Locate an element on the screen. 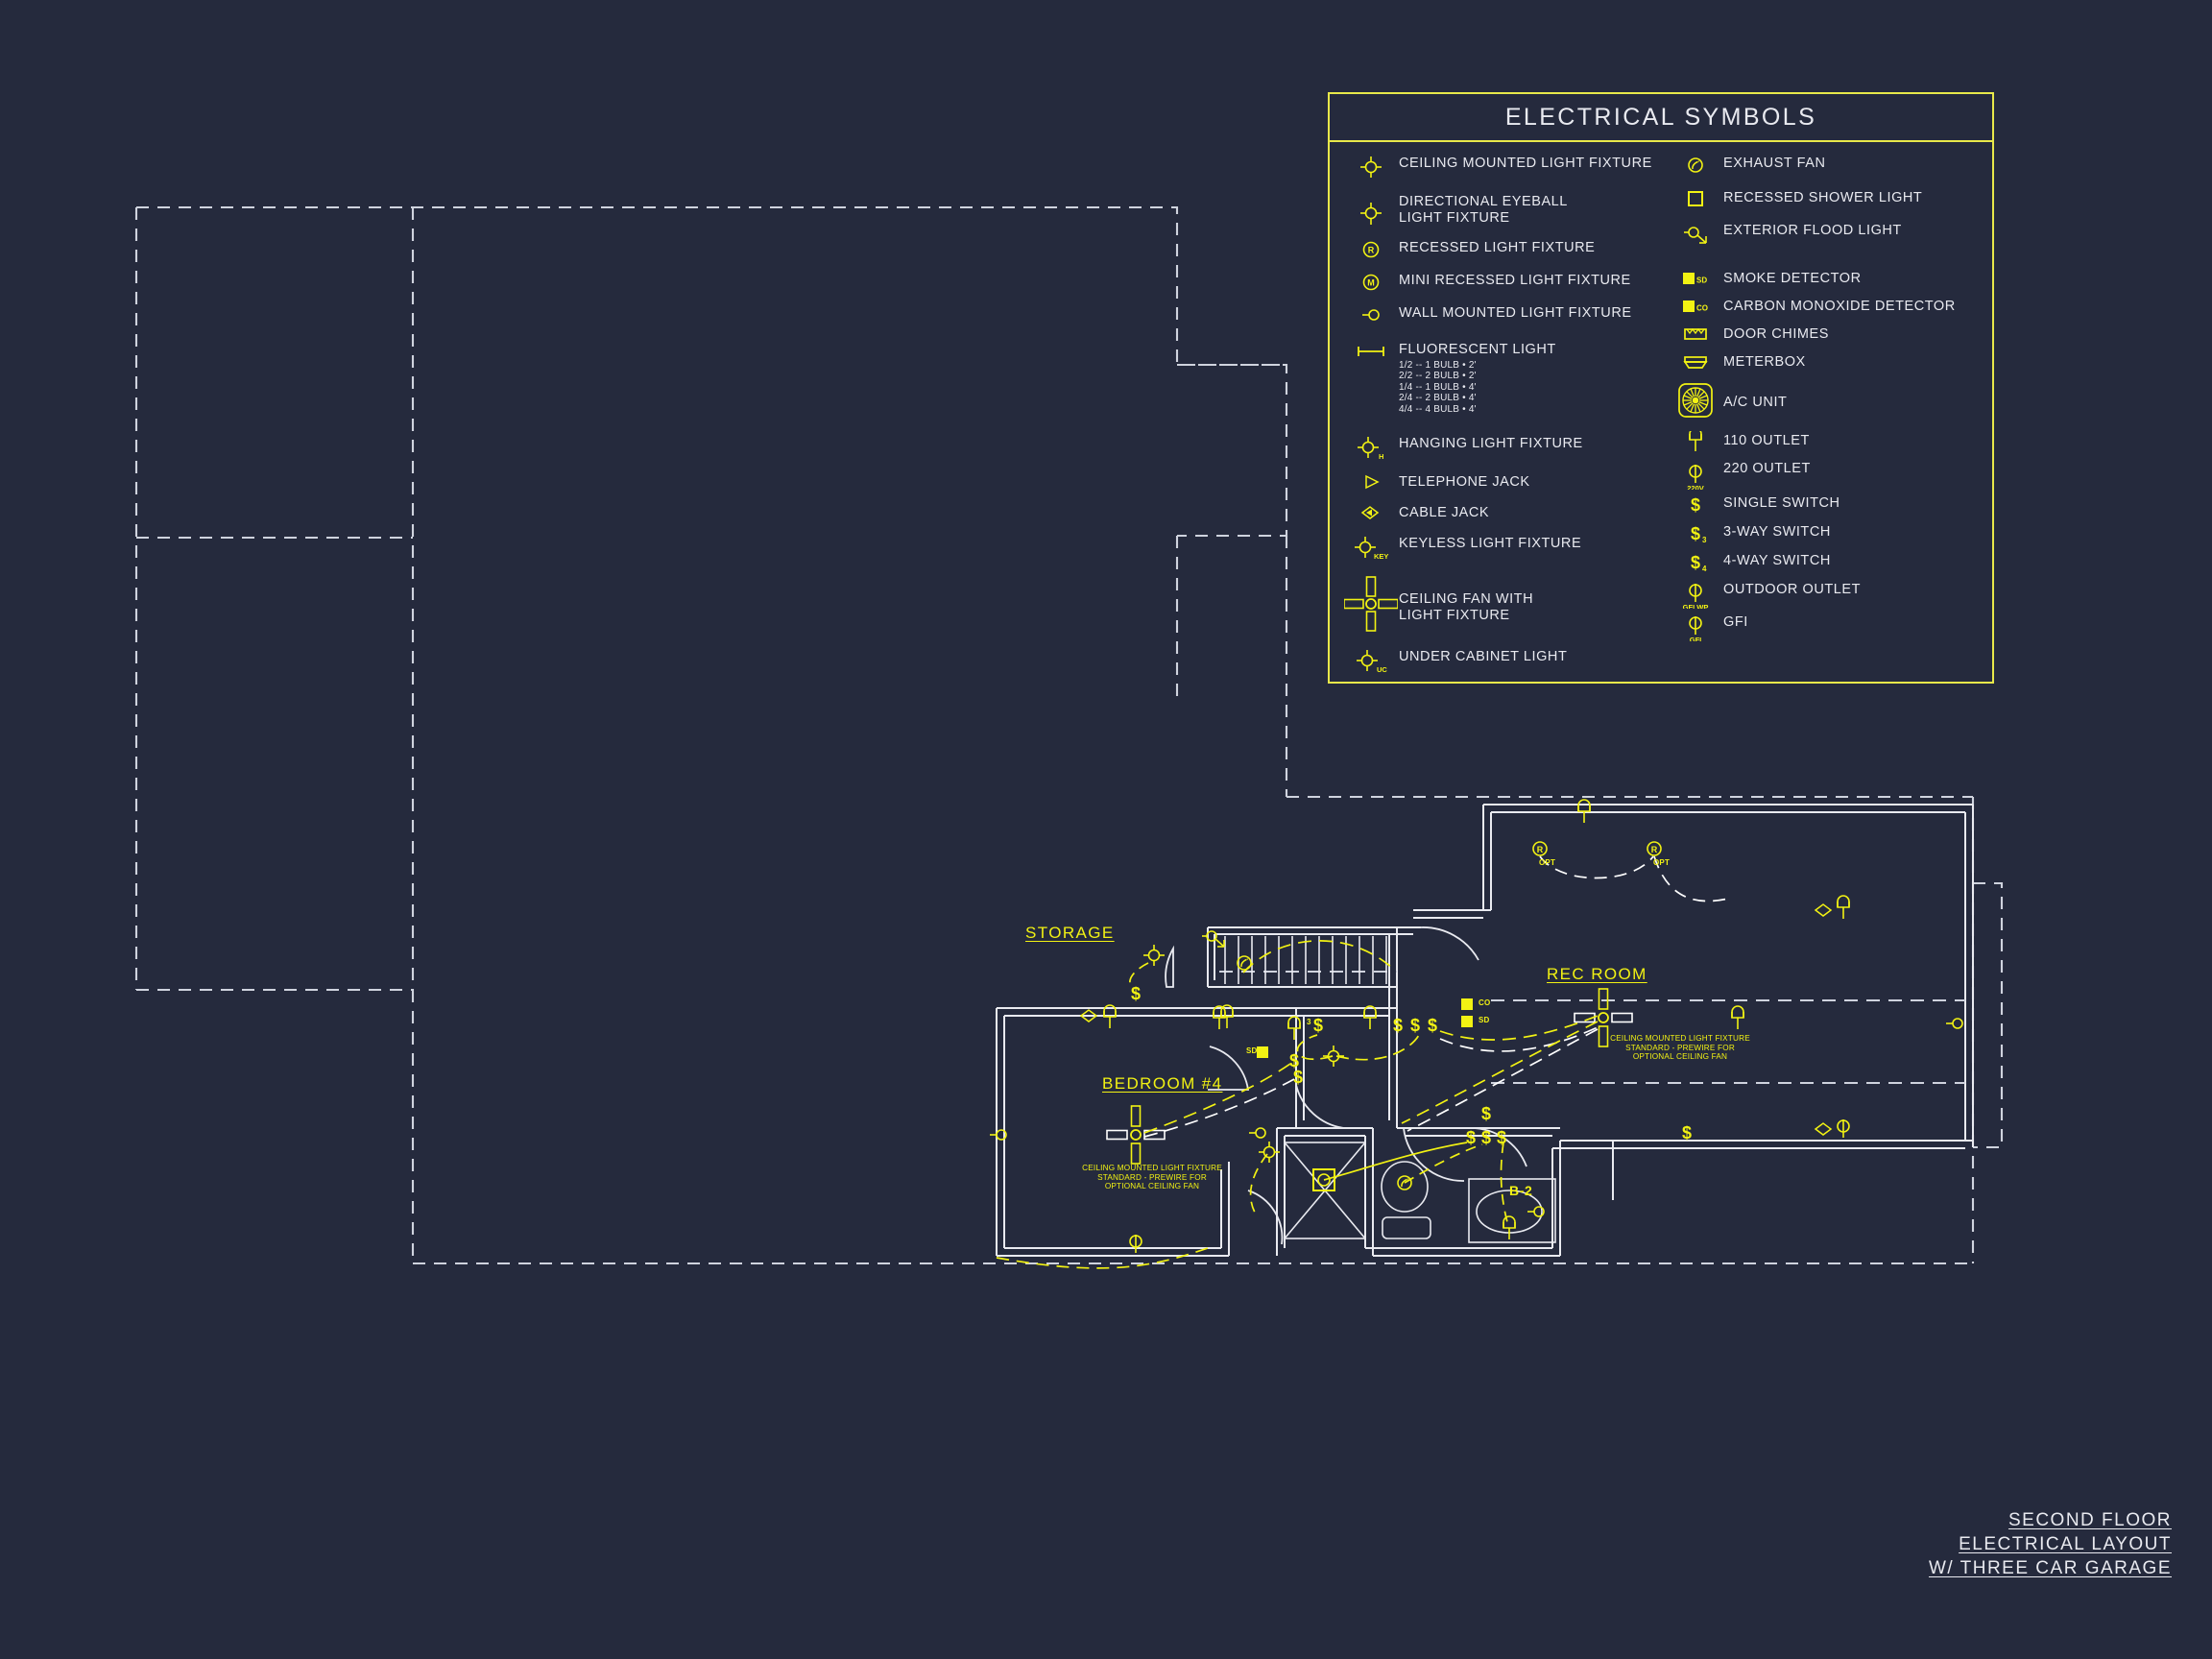 Image resolution: width=2212 pixels, height=1659 pixels. eyeball-recroom-a is located at coordinates (1823, 910).